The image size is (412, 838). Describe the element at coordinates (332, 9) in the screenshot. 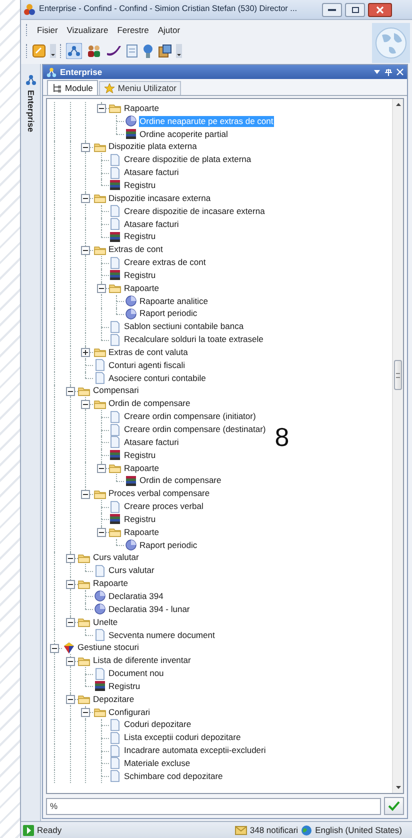

I see `minimize-button` at that location.